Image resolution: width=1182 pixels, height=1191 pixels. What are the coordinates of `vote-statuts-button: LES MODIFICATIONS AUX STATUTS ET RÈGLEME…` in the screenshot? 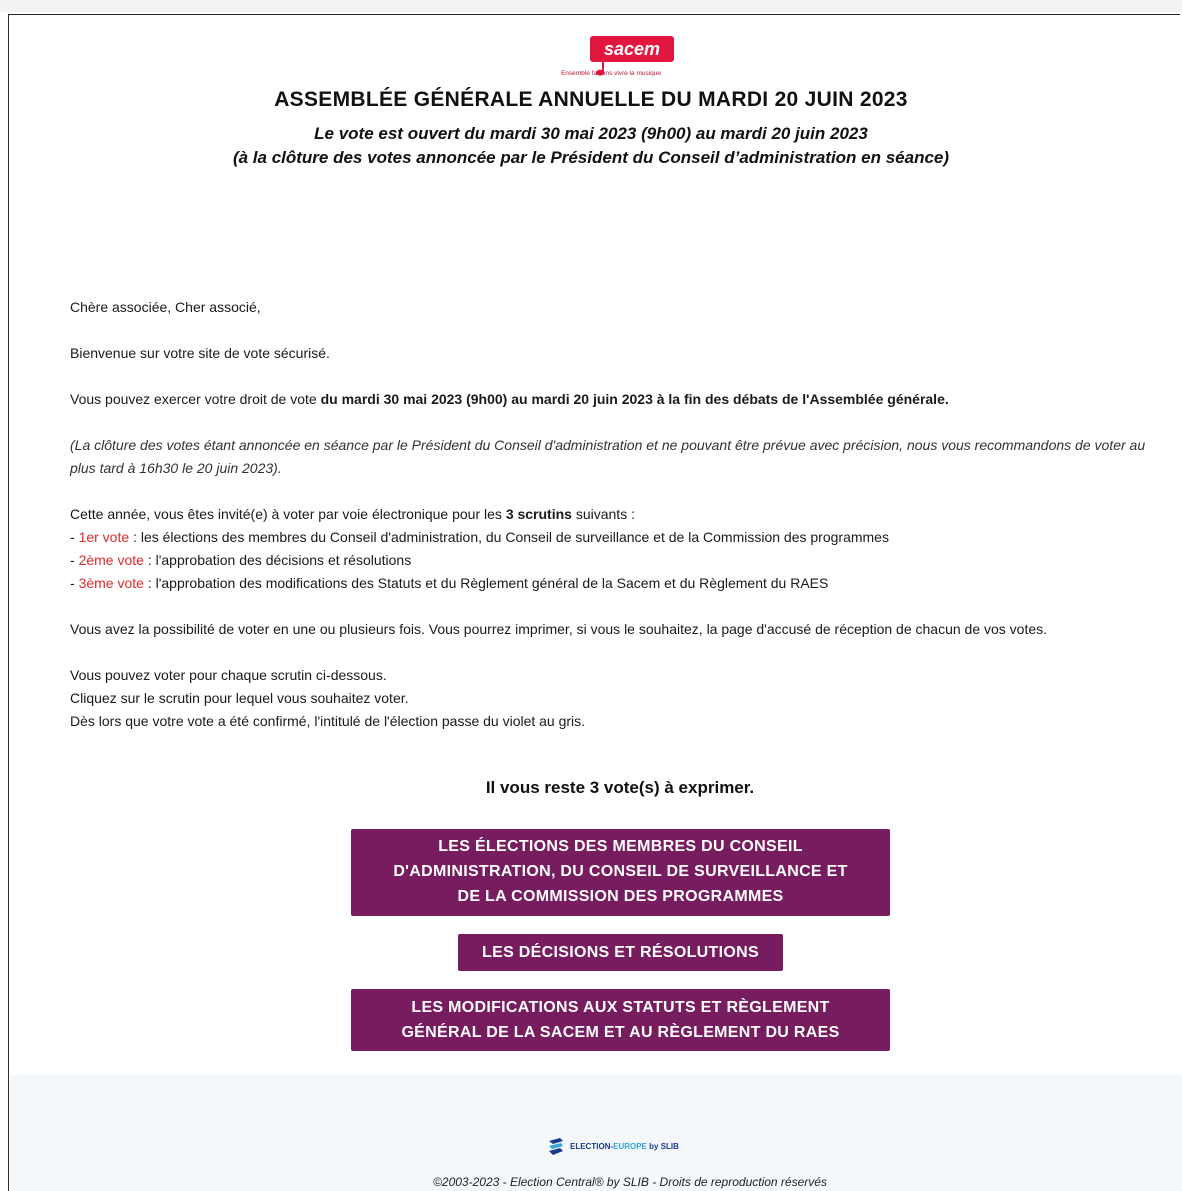 It's located at (620, 1020).